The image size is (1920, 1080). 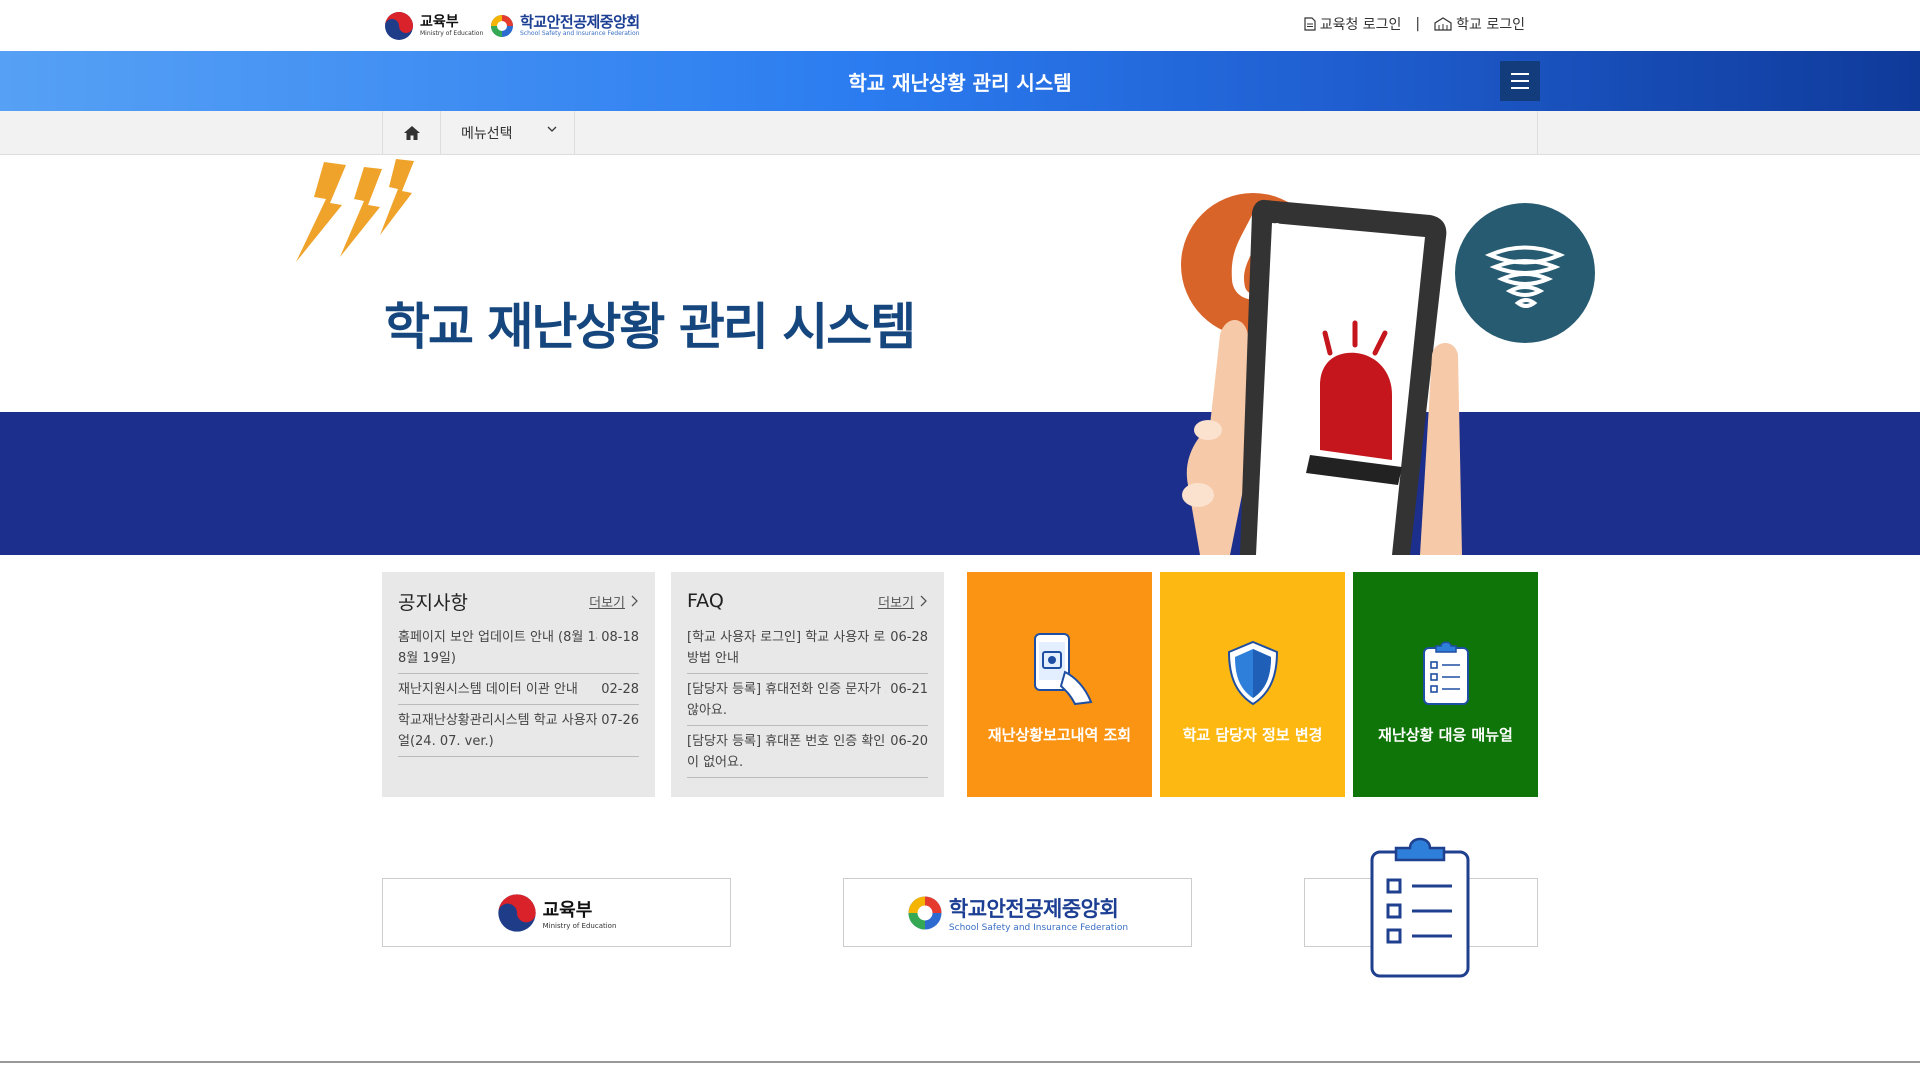 I want to click on notice-item: 재난지원시스템 데이터 이관 안내 02-28, so click(x=518, y=689).